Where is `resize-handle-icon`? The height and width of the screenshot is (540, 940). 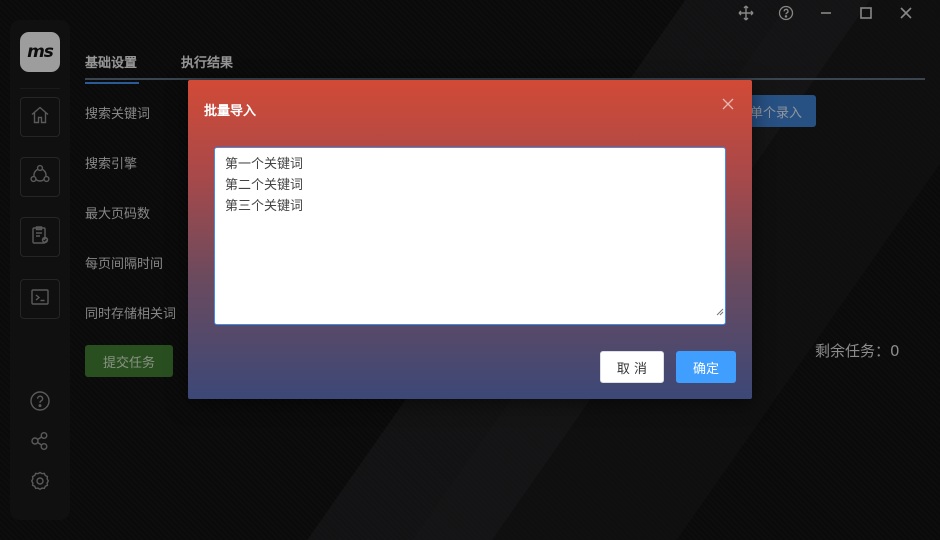
resize-handle-icon is located at coordinates (719, 312).